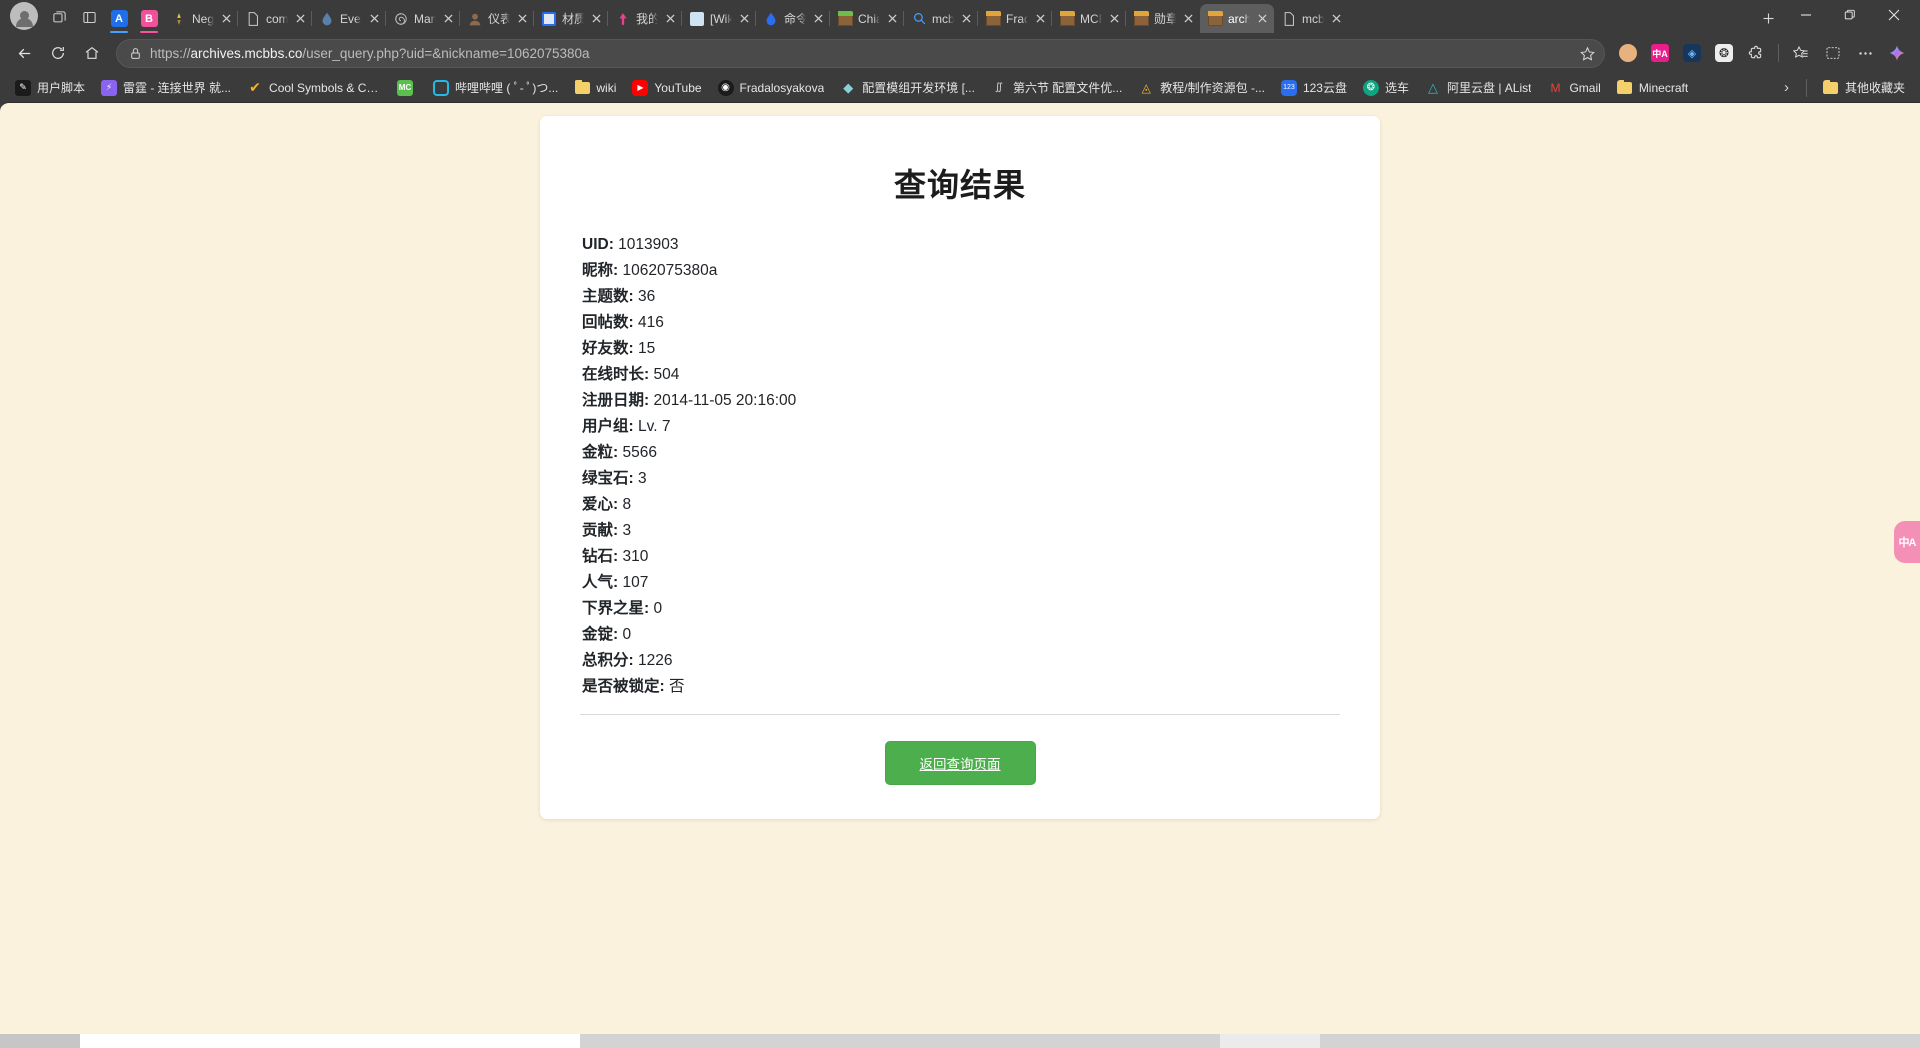 The width and height of the screenshot is (1920, 1048). Describe the element at coordinates (475, 19) in the screenshot. I see `person-icon` at that location.